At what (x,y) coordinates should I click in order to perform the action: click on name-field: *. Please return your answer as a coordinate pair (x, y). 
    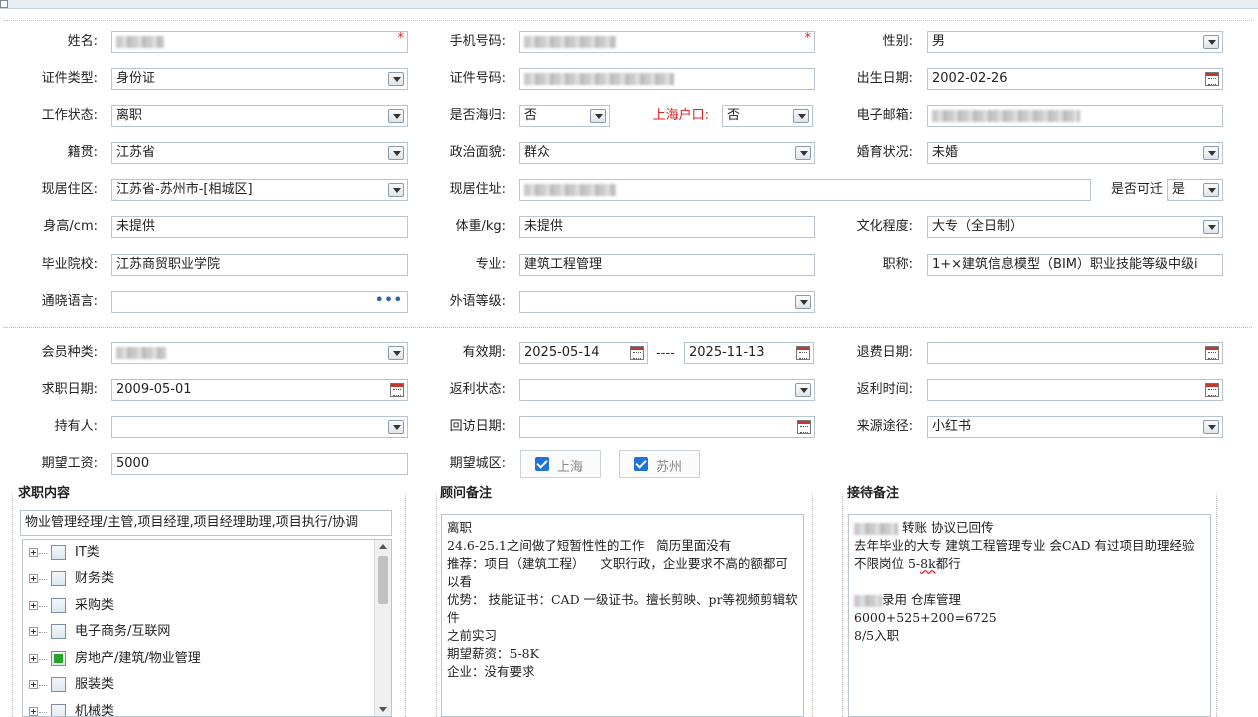
    Looking at the image, I should click on (259, 42).